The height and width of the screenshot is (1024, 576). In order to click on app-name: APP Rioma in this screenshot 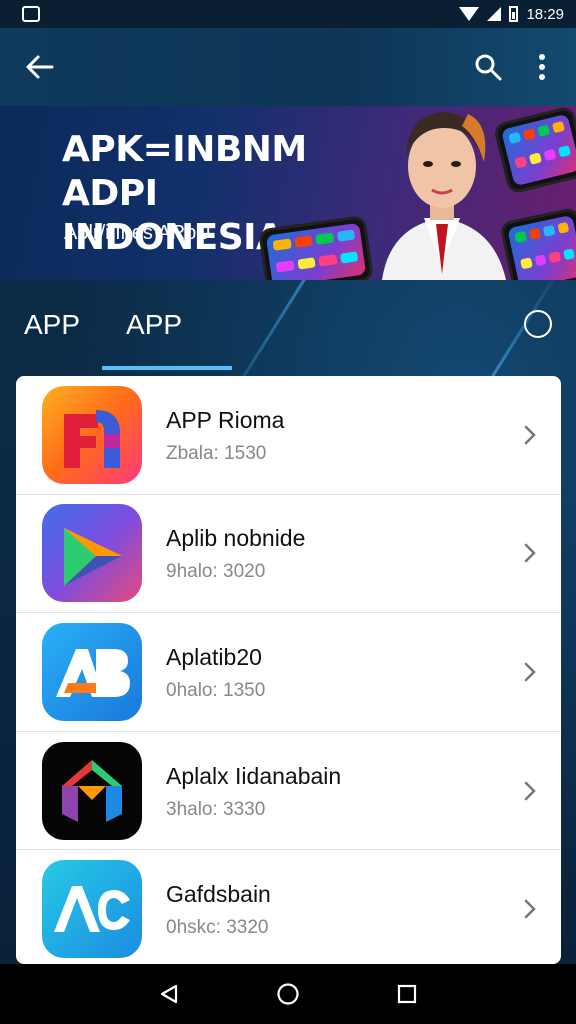, I will do `click(225, 419)`.